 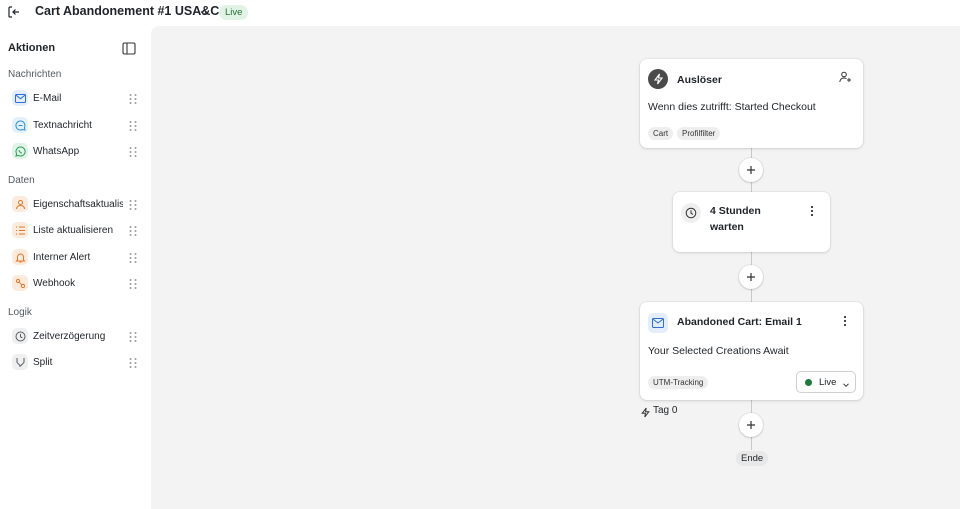 What do you see at coordinates (47, 98) in the screenshot?
I see `sidebar-item-label: E-Mail` at bounding box center [47, 98].